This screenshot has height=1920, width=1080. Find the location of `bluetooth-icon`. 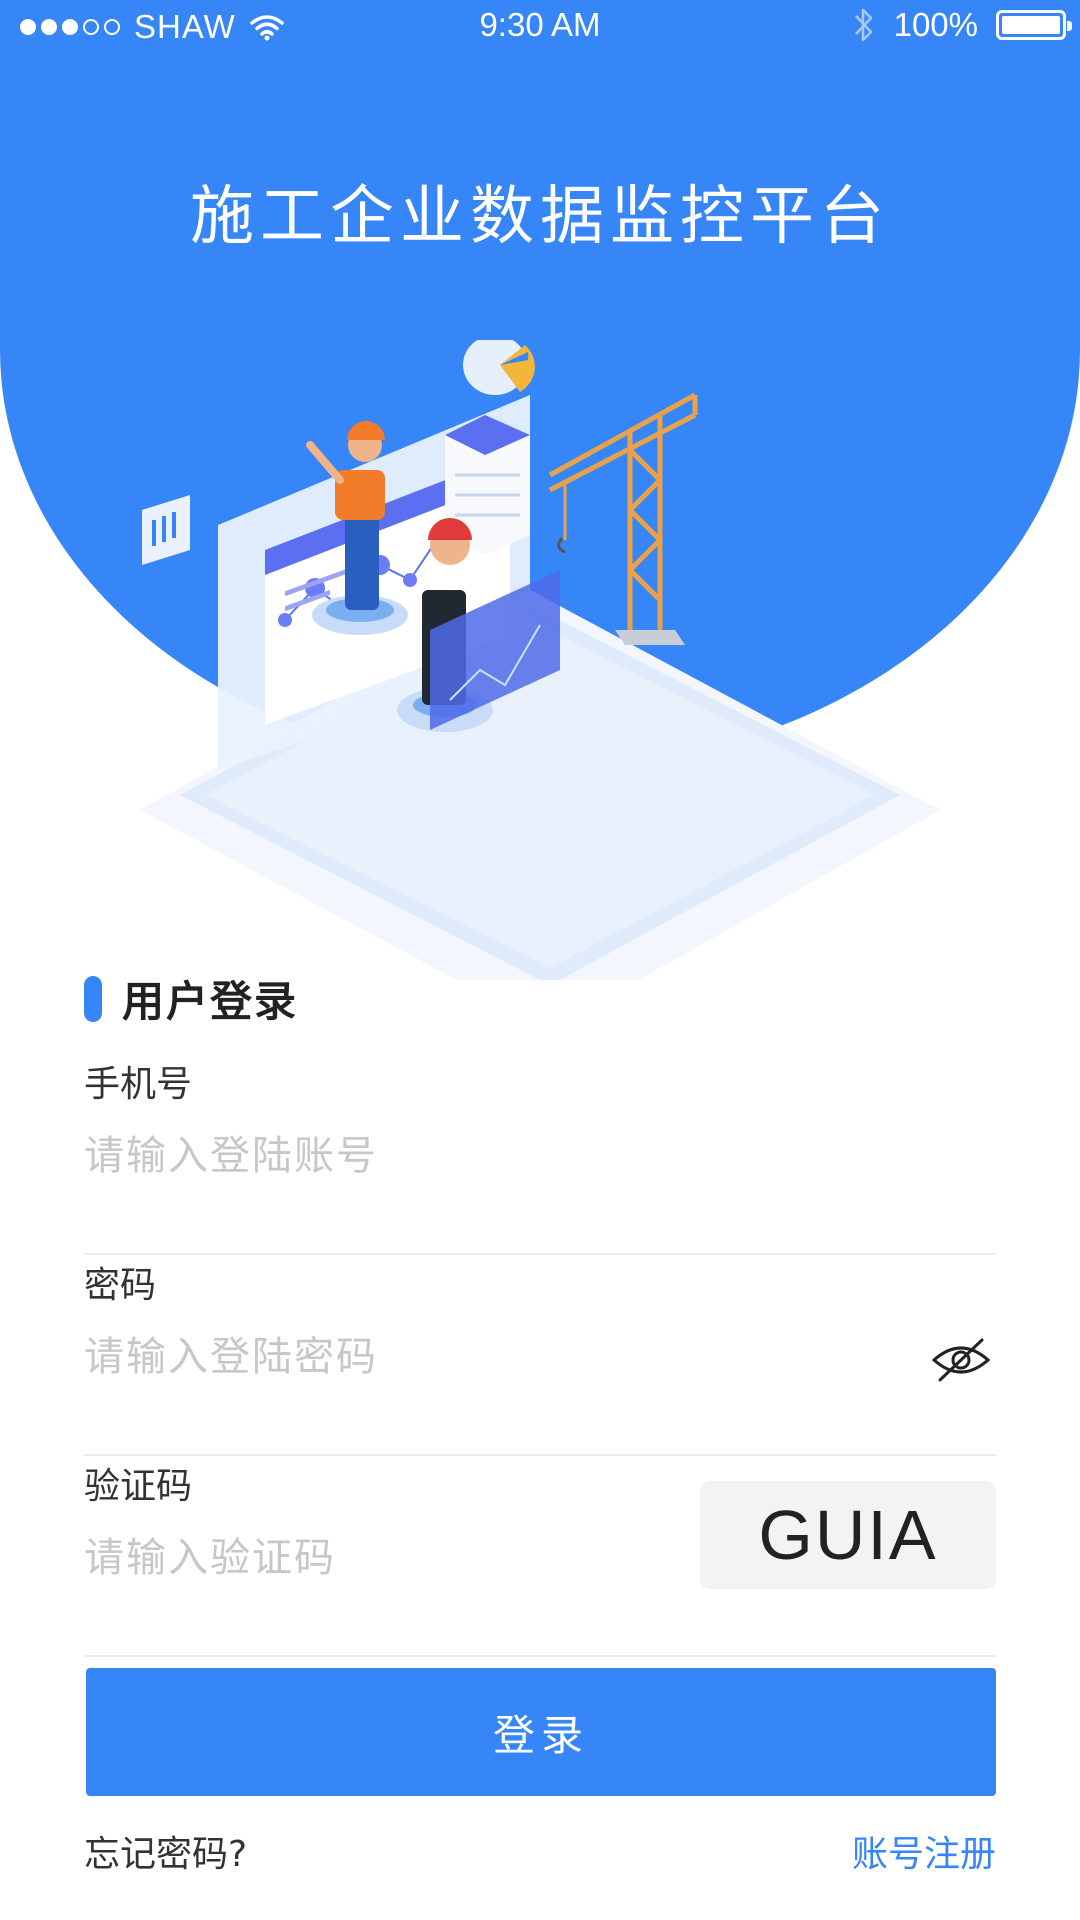

bluetooth-icon is located at coordinates (863, 25).